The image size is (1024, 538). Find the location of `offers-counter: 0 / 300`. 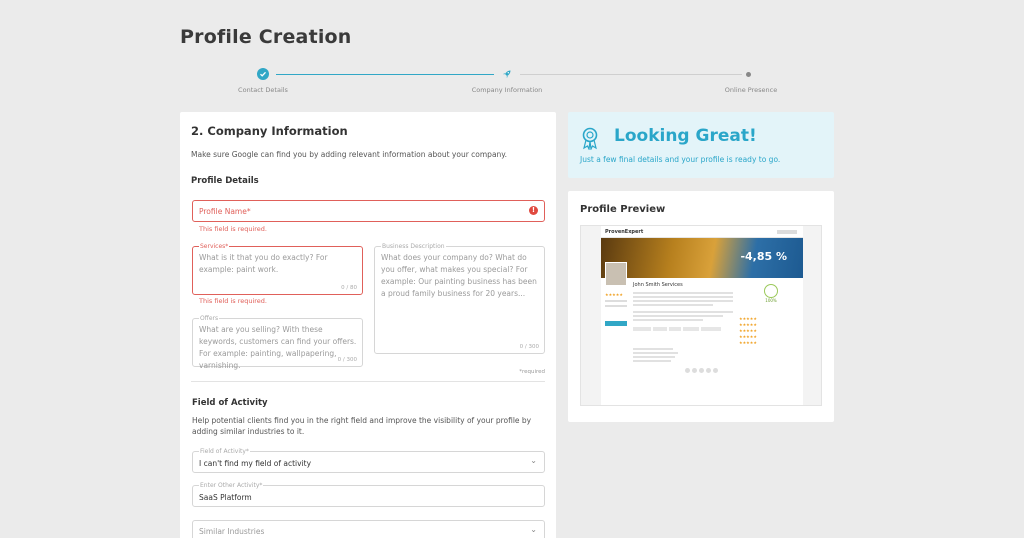

offers-counter: 0 / 300 is located at coordinates (347, 360).